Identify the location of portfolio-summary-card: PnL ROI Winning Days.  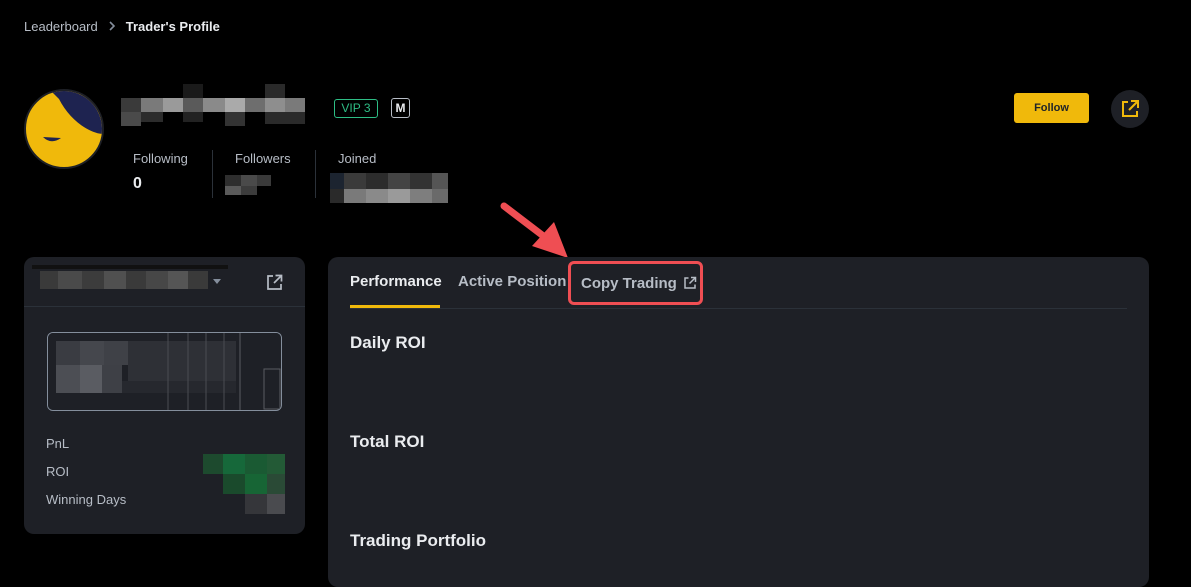
(164, 395).